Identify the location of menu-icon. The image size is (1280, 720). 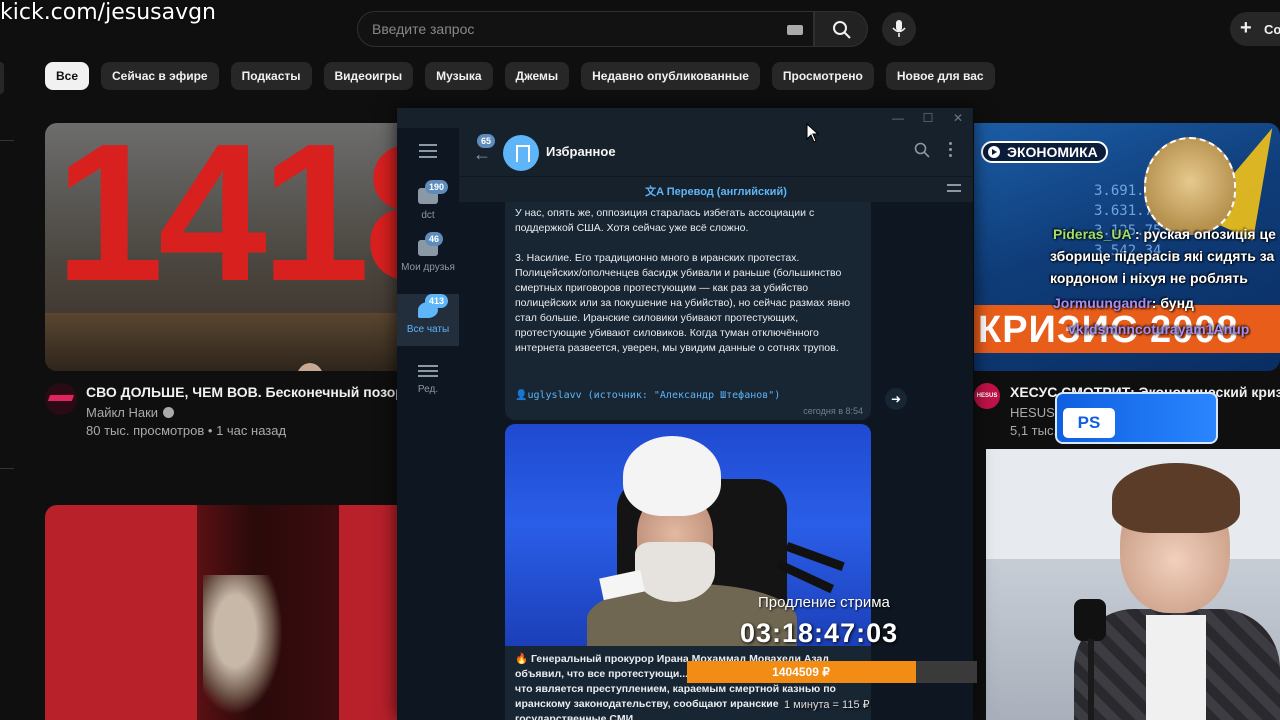
(428, 153).